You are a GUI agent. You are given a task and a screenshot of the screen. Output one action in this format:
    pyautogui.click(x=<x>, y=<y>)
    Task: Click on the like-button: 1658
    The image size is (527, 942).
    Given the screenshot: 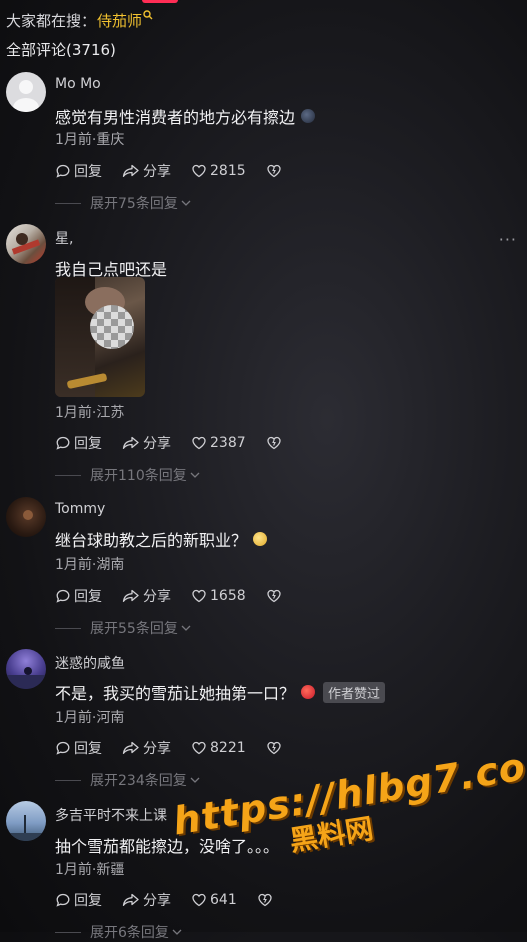 What is the action you would take?
    pyautogui.click(x=218, y=596)
    